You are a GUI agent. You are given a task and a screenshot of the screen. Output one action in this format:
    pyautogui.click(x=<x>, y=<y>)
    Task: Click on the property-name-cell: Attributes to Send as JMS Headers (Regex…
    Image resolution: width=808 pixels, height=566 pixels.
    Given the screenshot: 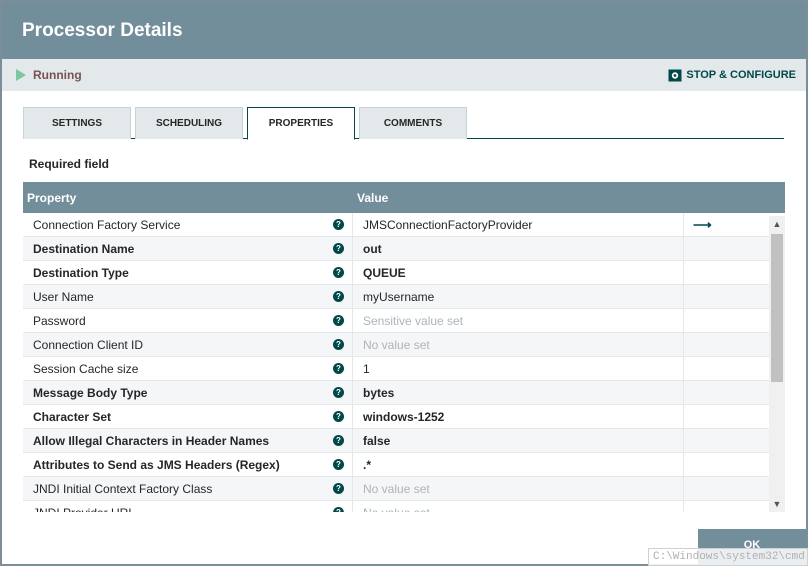 What is the action you would take?
    pyautogui.click(x=188, y=464)
    